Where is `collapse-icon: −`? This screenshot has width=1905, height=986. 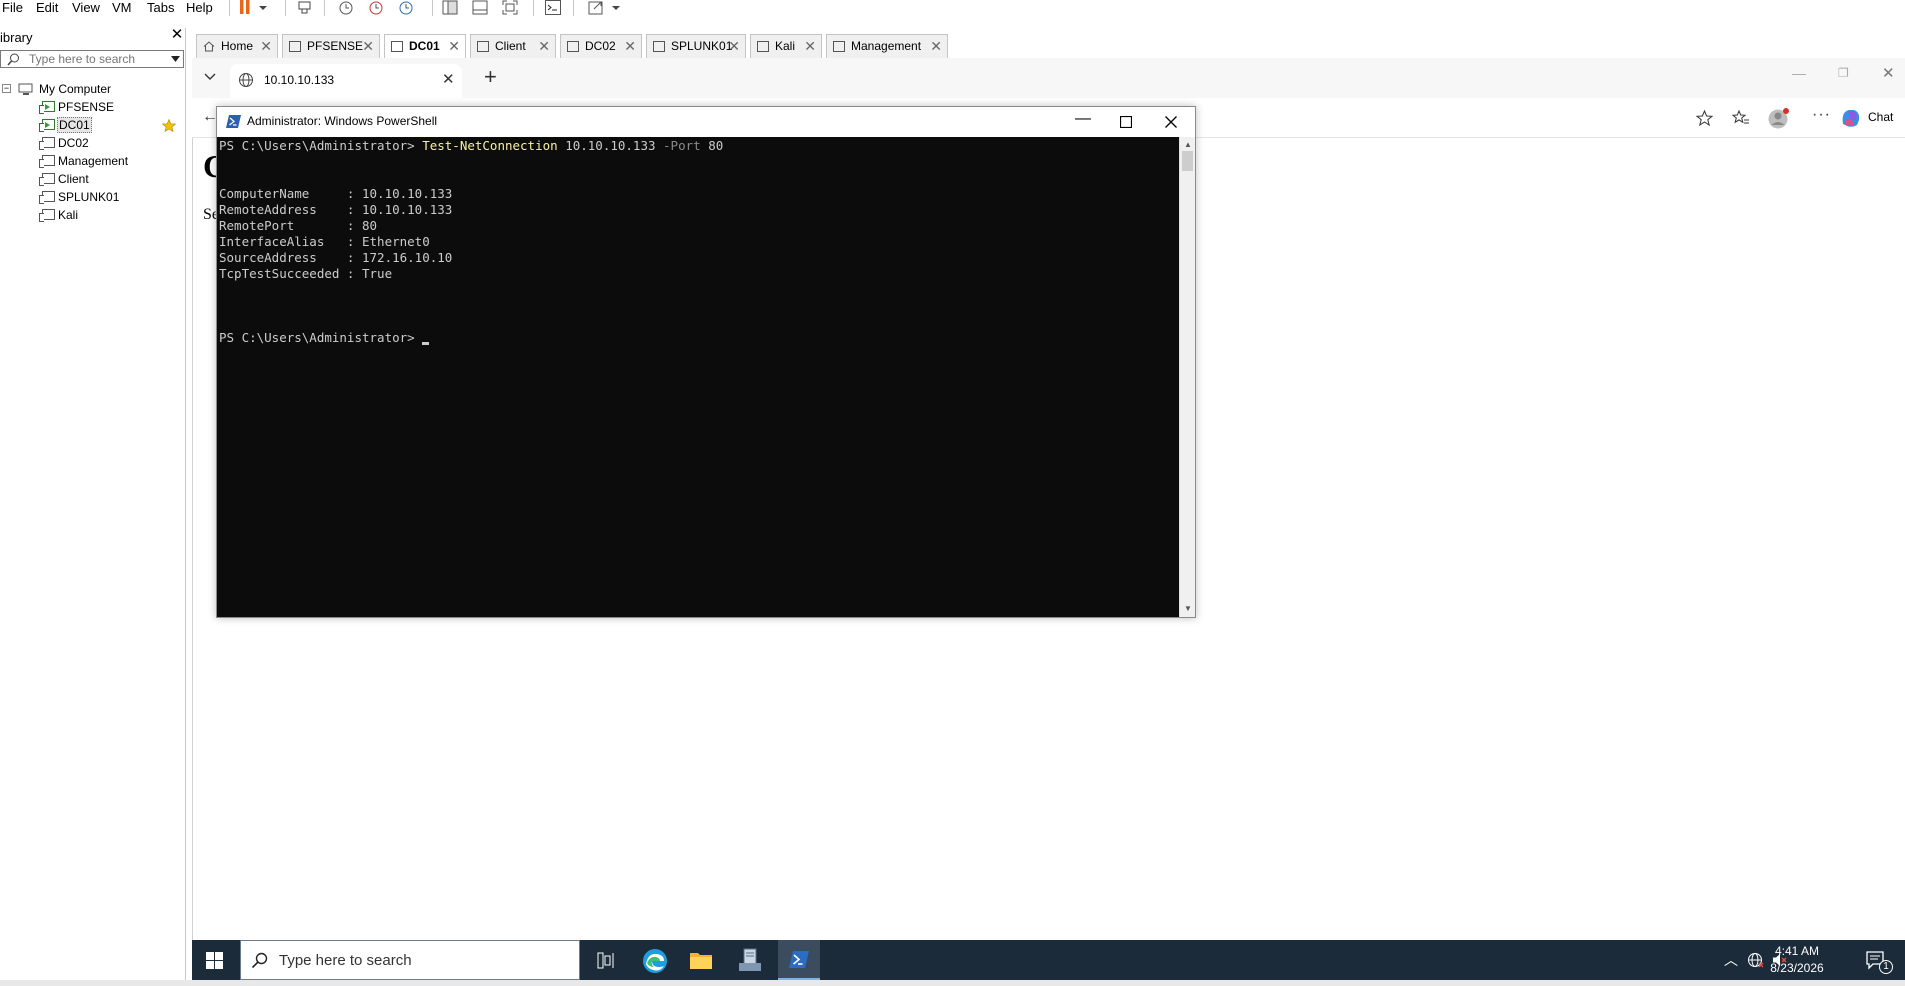 collapse-icon: − is located at coordinates (6, 88).